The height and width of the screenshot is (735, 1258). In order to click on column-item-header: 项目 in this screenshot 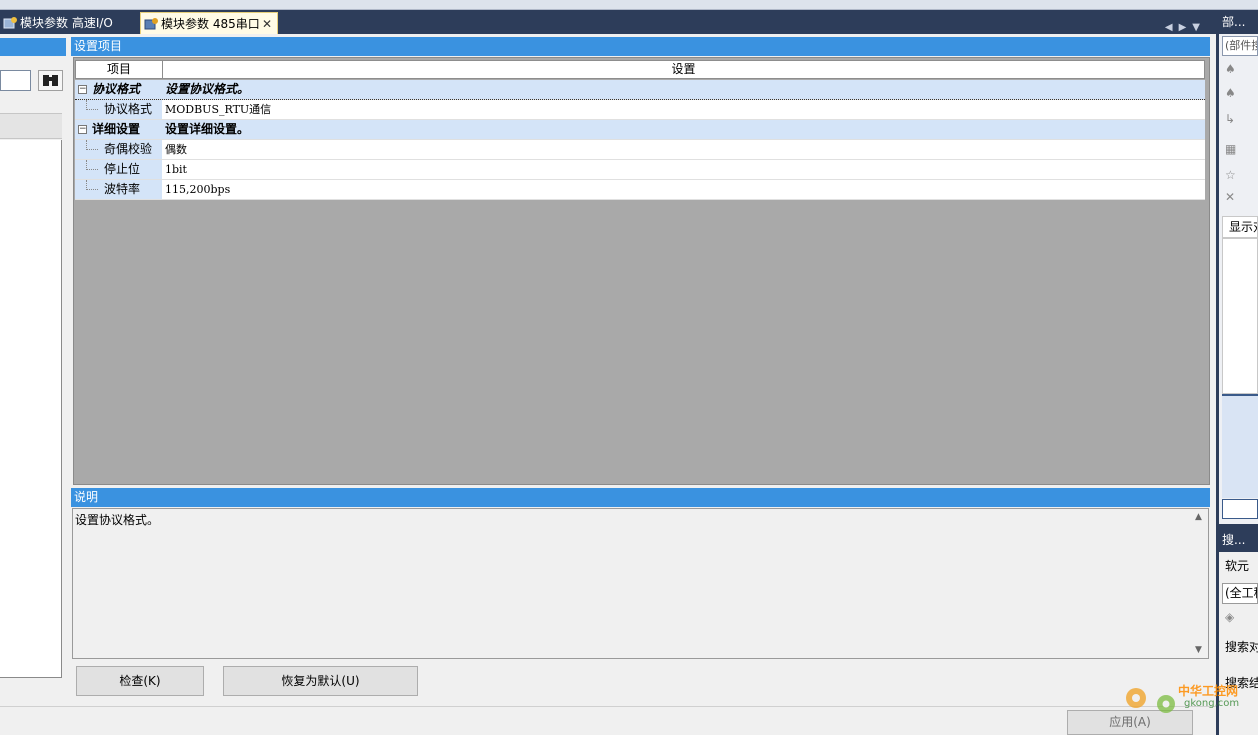, I will do `click(119, 69)`.